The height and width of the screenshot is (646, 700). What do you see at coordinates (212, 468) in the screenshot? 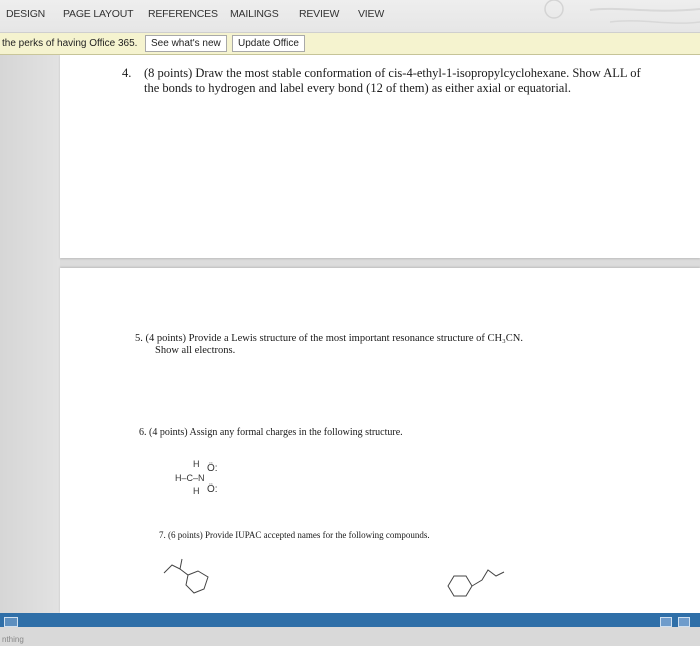
I see `lewis-o-top: Ö:` at bounding box center [212, 468].